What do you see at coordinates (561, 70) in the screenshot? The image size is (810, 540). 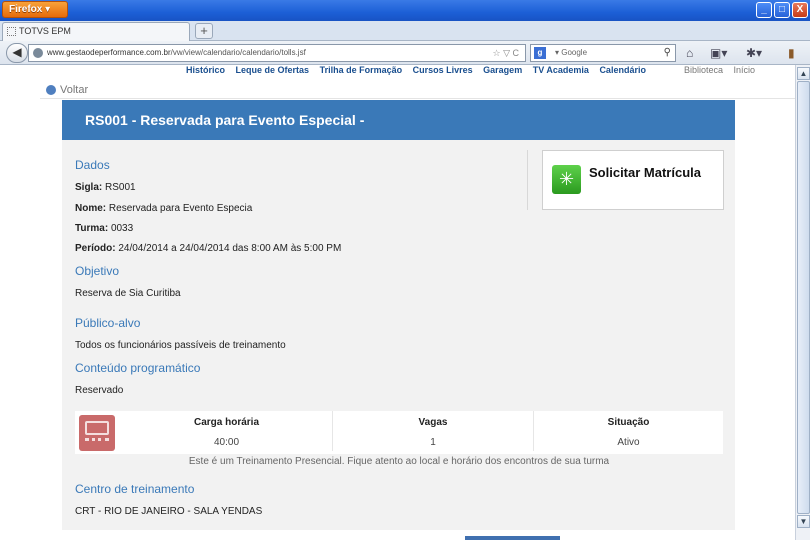 I see `menu-item-tv: TV Academia` at bounding box center [561, 70].